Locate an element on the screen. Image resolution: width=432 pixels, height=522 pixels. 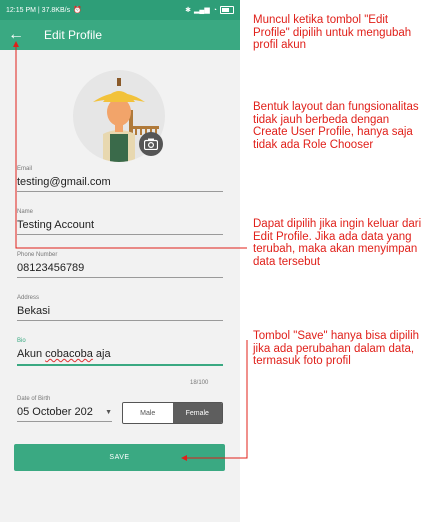
status-time: 12:15 PM | 37.8KB/s is located at coordinates (38, 10).